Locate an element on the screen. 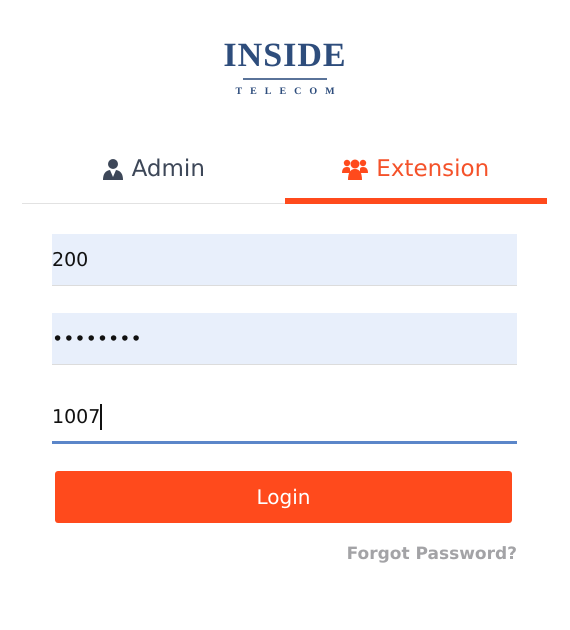 Image resolution: width=570 pixels, height=630 pixels. input-field: 200 is located at coordinates (284, 260).